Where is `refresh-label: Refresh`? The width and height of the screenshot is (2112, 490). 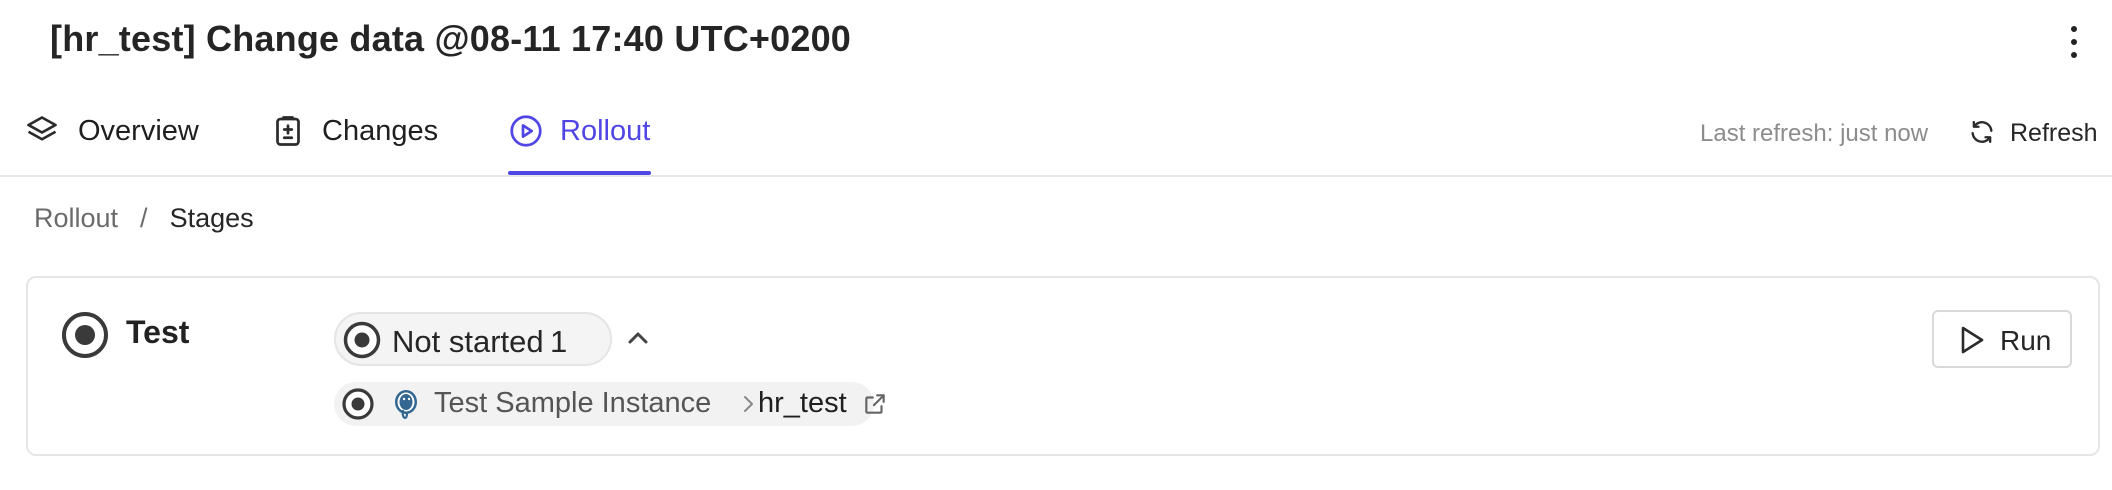 refresh-label: Refresh is located at coordinates (2054, 133).